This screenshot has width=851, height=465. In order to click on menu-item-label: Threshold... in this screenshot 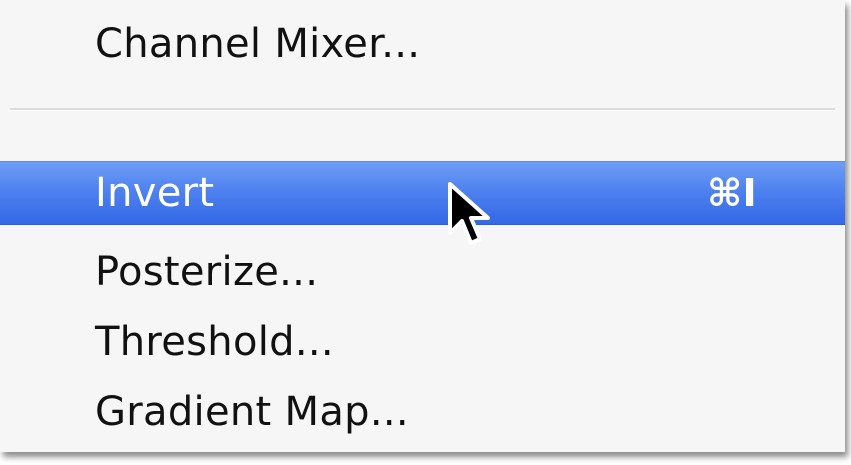, I will do `click(214, 342)`.